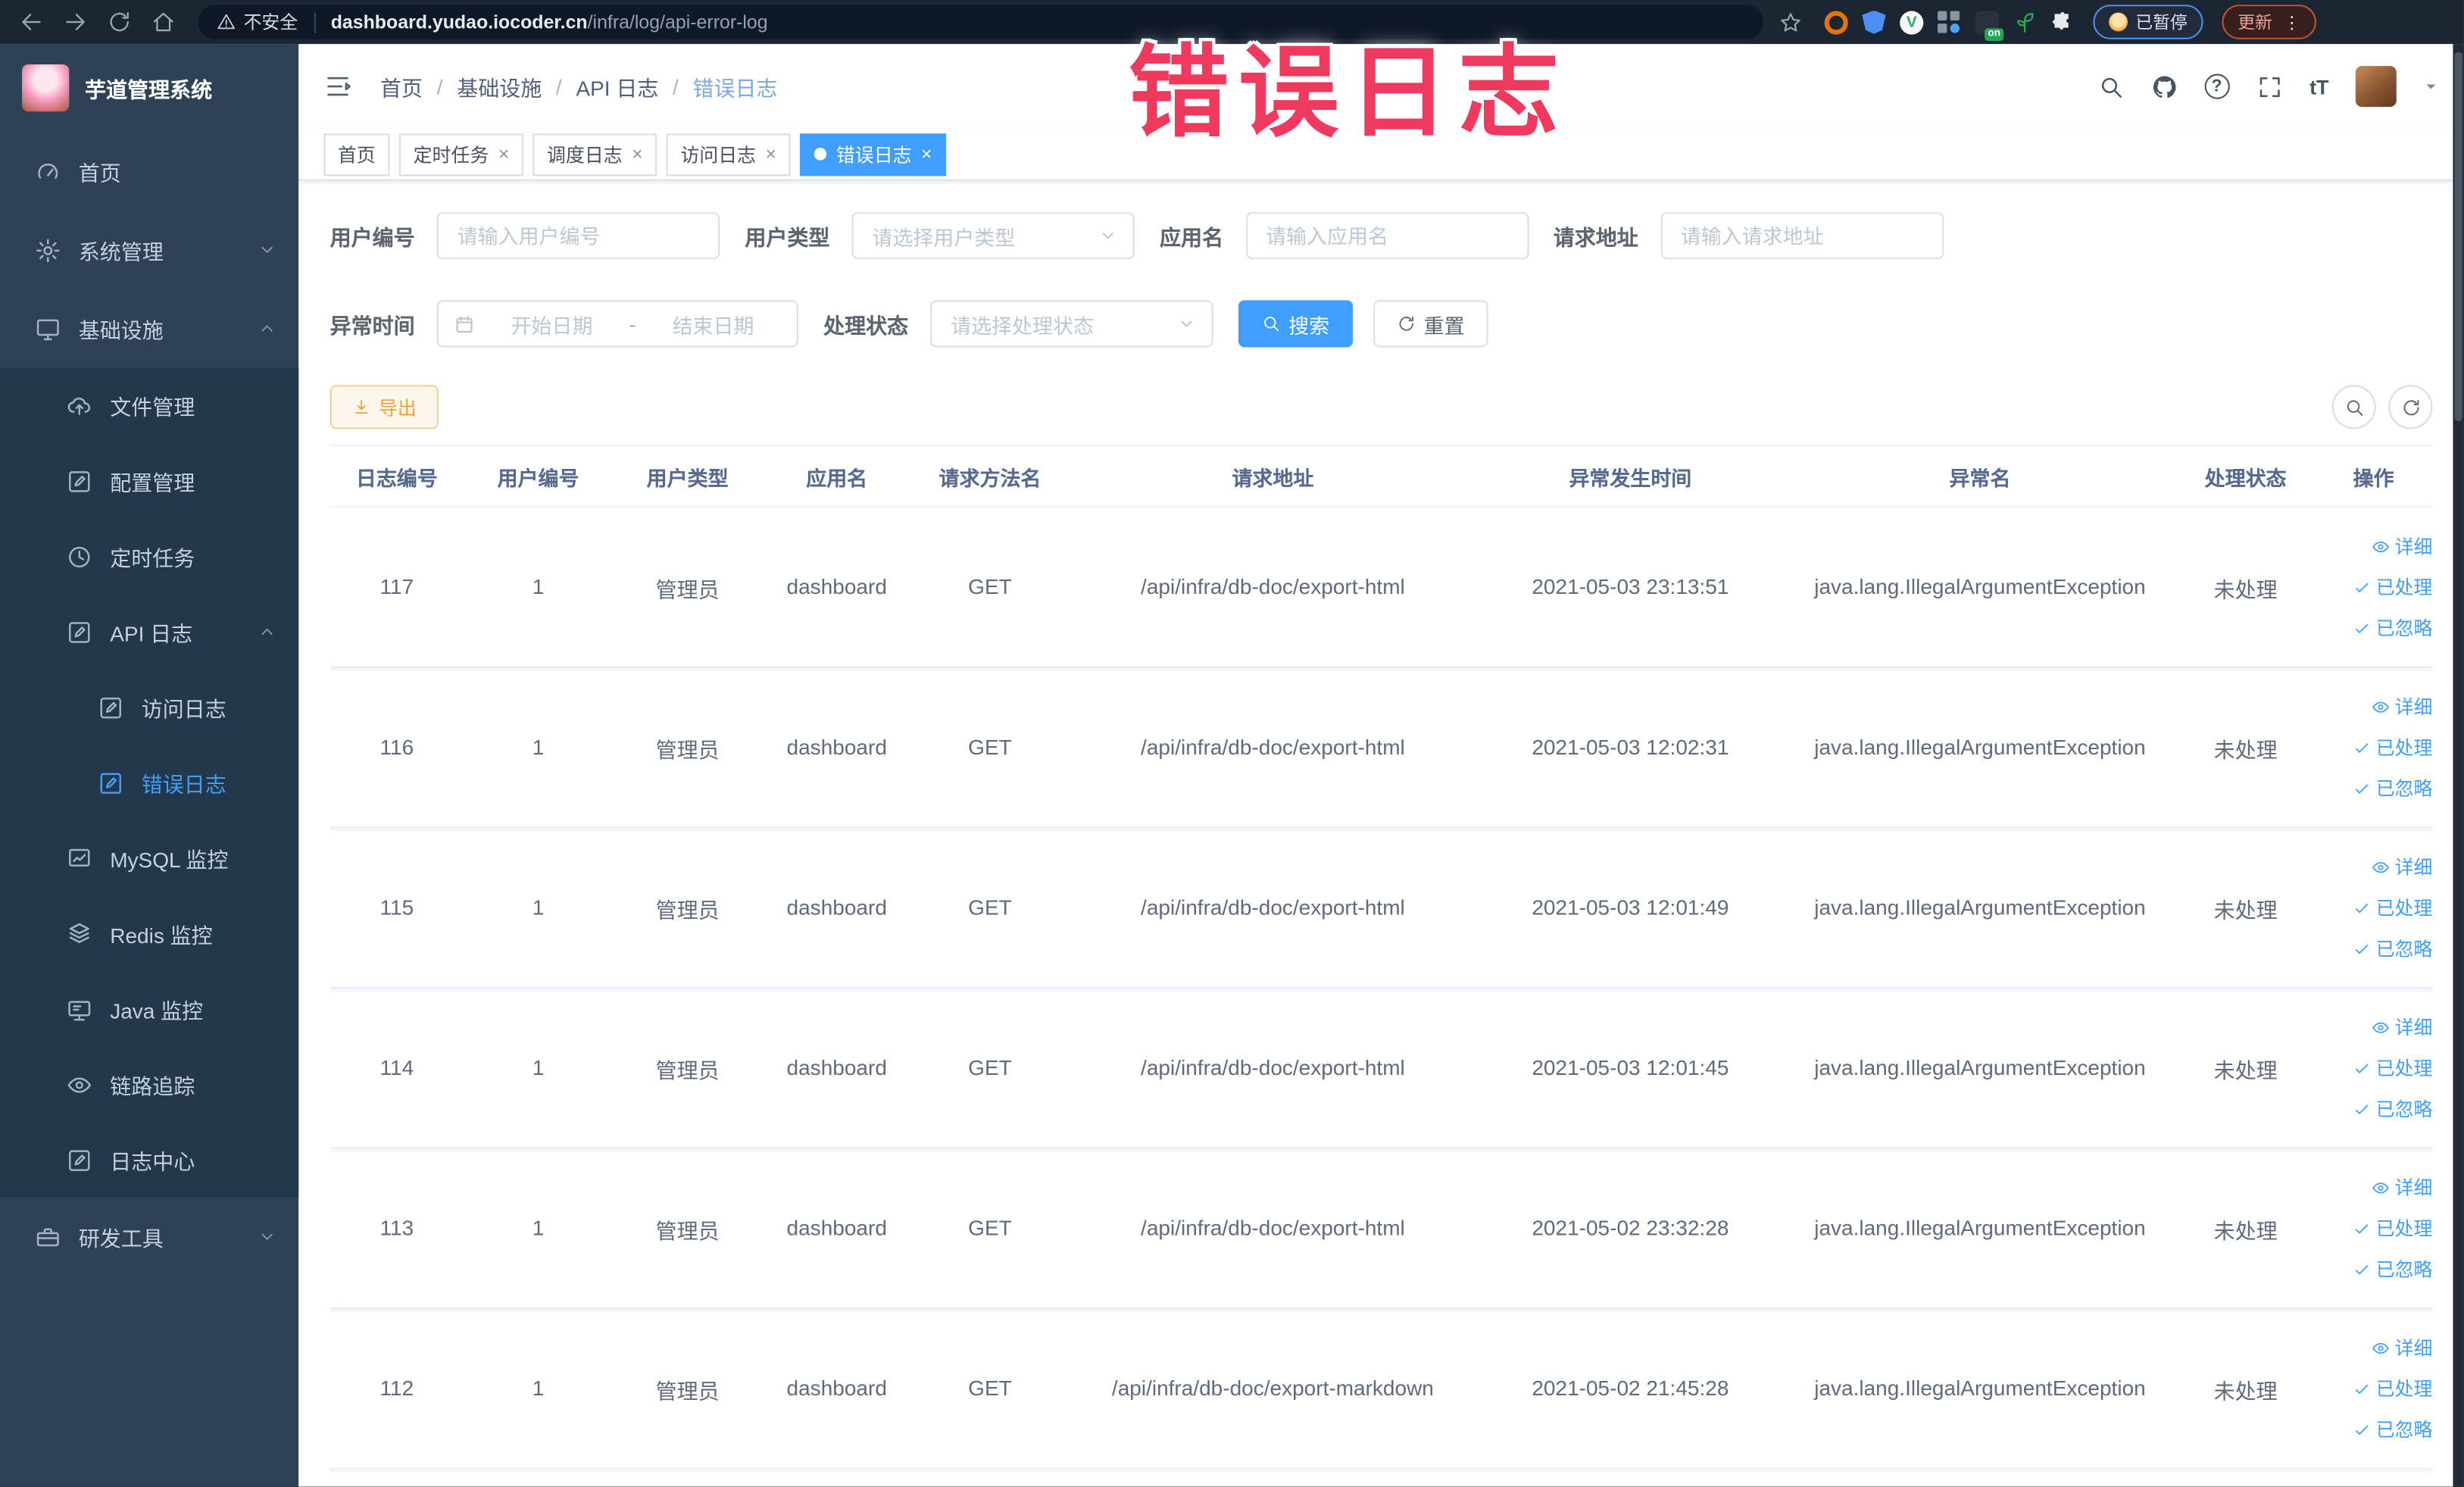 The height and width of the screenshot is (1487, 2464). What do you see at coordinates (2269, 22) in the screenshot?
I see `browser-update-button: 更新 ⋮` at bounding box center [2269, 22].